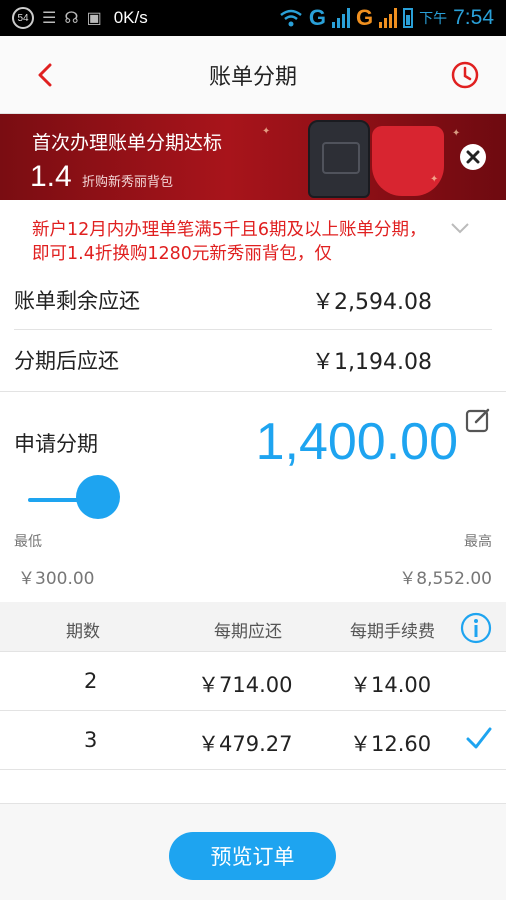  What do you see at coordinates (253, 360) in the screenshot?
I see `after-installment-row: 分期后应还 ￥1,194.08` at bounding box center [253, 360].